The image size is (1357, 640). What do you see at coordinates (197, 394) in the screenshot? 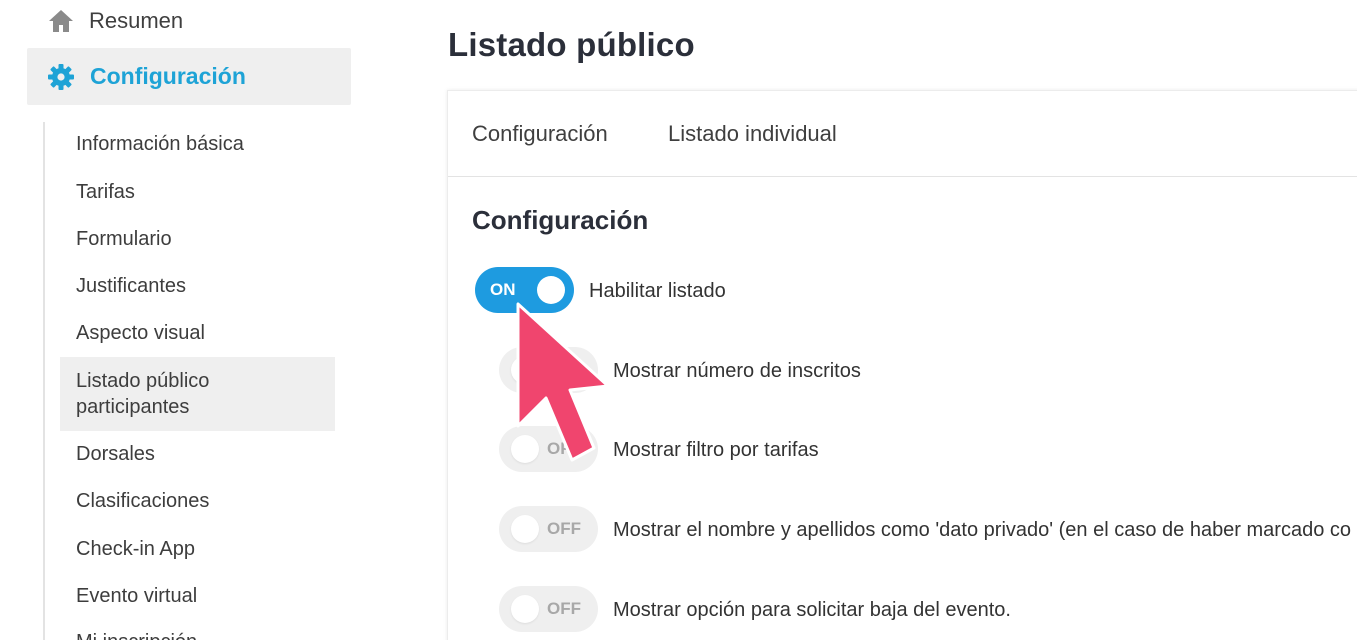
I see `subnav-item-listado-publico: Listado público participantes` at bounding box center [197, 394].